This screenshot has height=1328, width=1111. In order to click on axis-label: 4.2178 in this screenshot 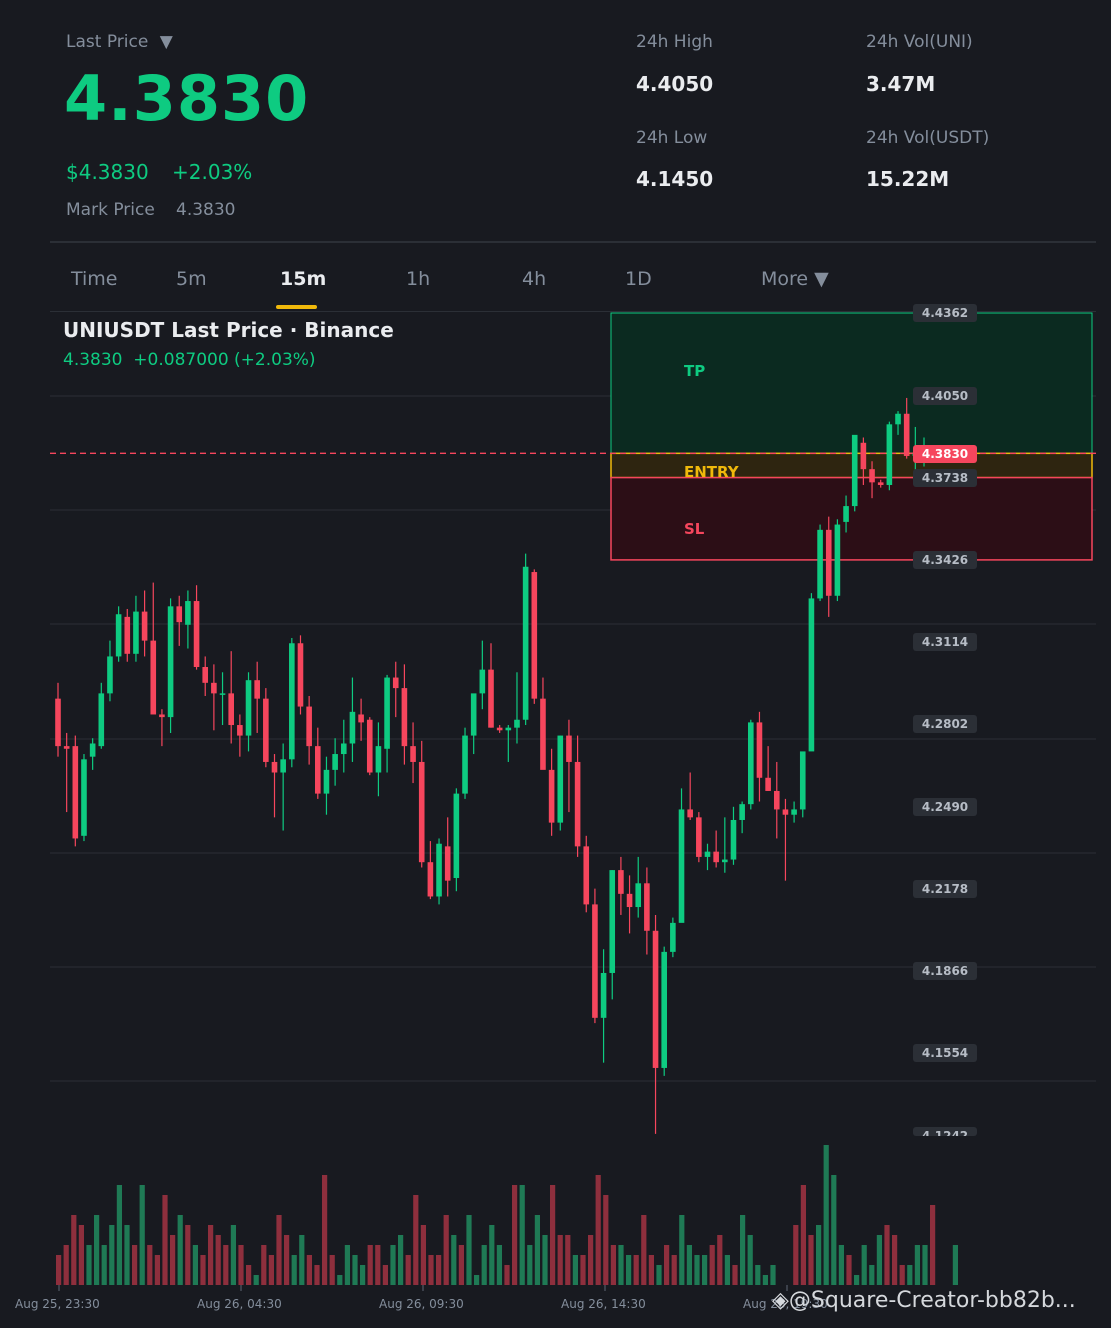, I will do `click(945, 889)`.